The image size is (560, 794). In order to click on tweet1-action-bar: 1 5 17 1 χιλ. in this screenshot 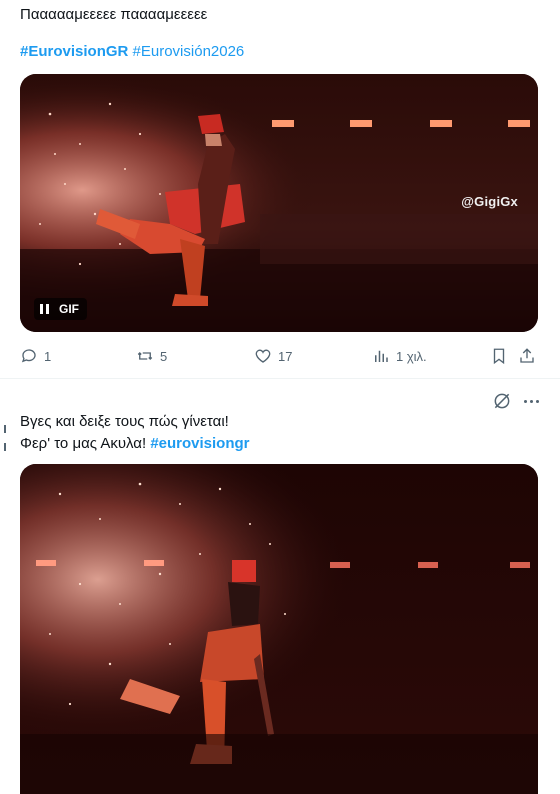, I will do `click(280, 356)`.